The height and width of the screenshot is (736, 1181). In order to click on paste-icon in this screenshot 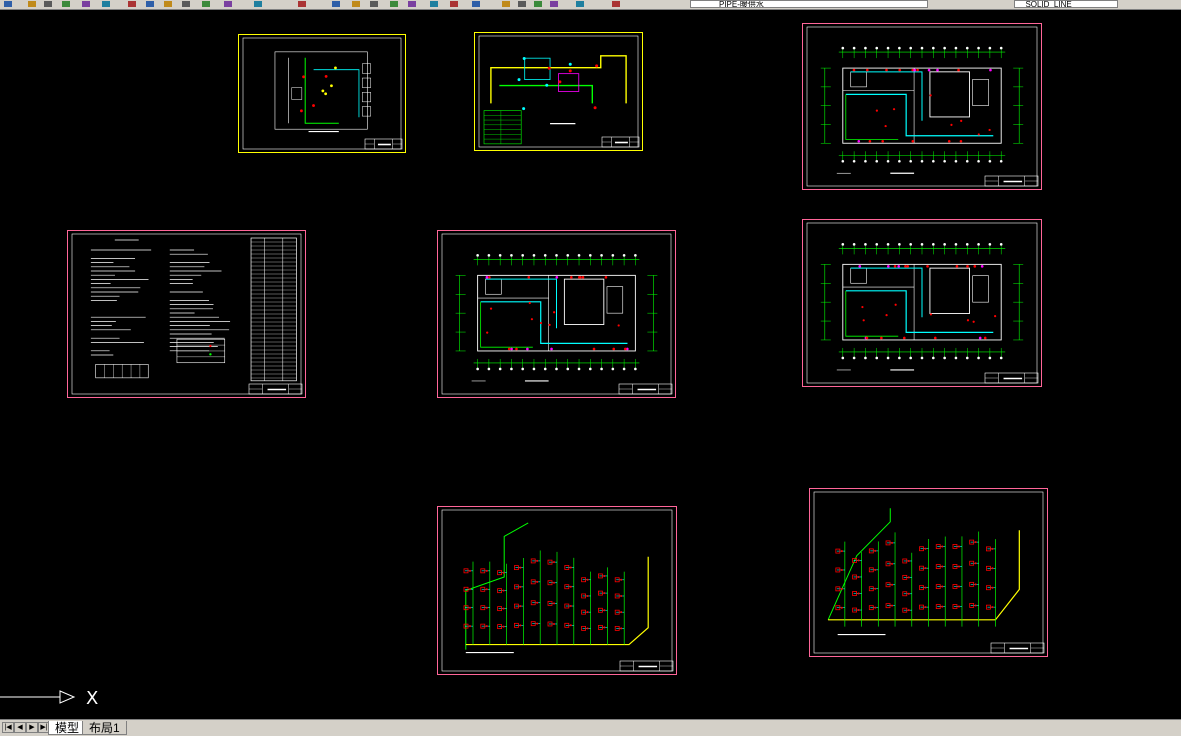, I will do `click(168, 4)`.